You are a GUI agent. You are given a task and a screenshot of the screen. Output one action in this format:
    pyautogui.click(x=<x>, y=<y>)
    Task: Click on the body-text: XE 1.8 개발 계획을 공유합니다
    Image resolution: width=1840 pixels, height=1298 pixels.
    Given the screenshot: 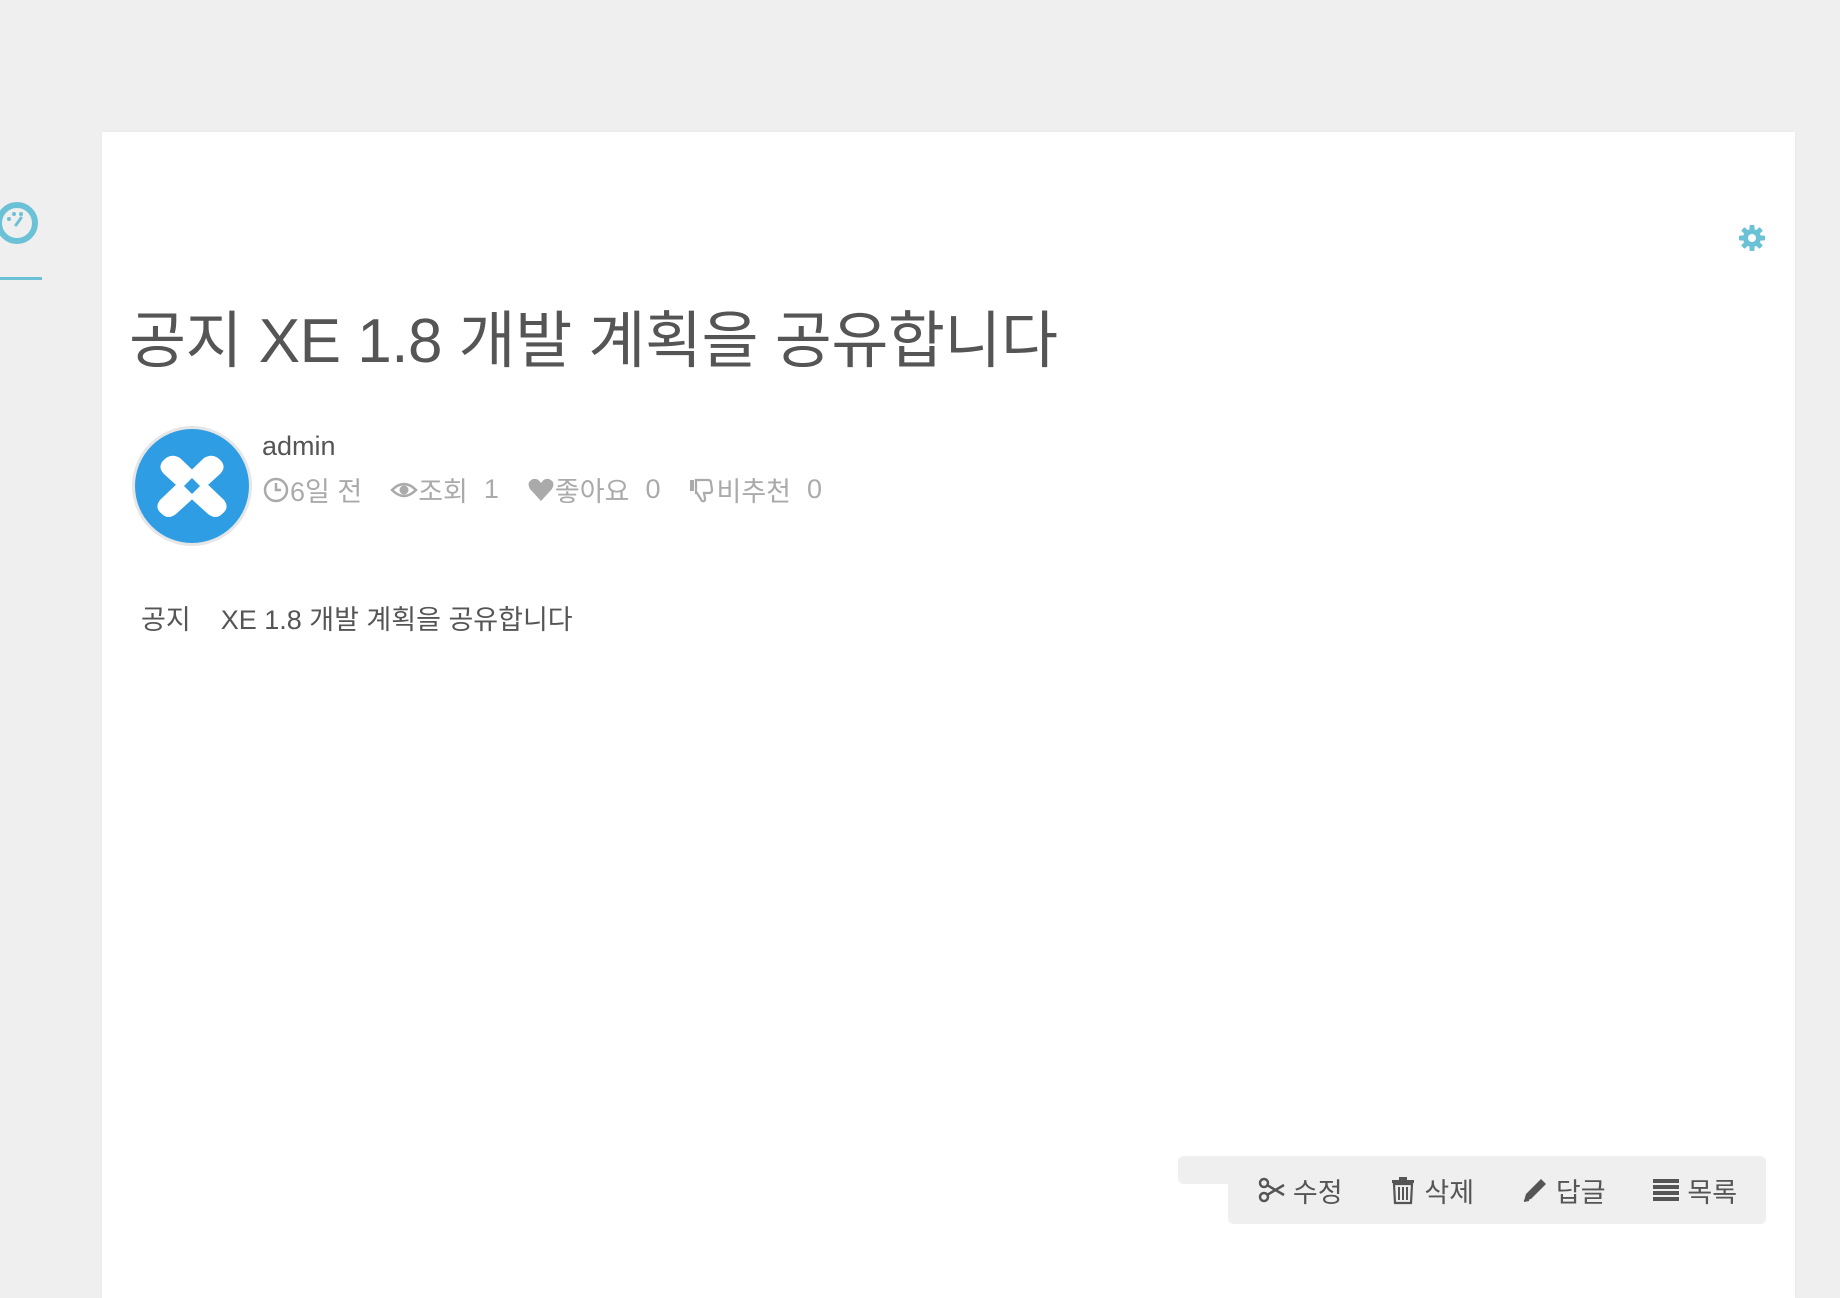 What is the action you would take?
    pyautogui.click(x=396, y=620)
    